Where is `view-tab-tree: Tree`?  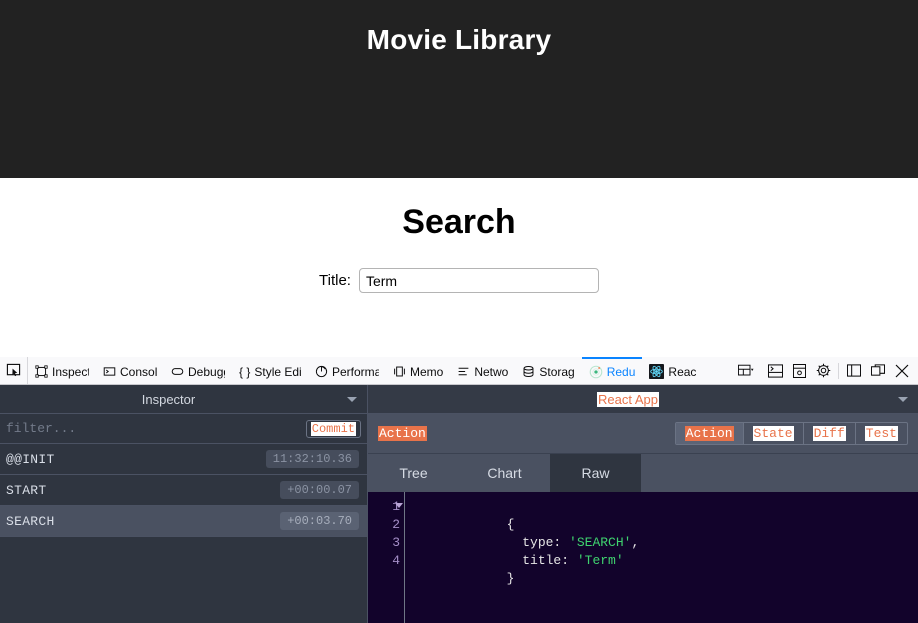
view-tab-tree: Tree is located at coordinates (413, 473).